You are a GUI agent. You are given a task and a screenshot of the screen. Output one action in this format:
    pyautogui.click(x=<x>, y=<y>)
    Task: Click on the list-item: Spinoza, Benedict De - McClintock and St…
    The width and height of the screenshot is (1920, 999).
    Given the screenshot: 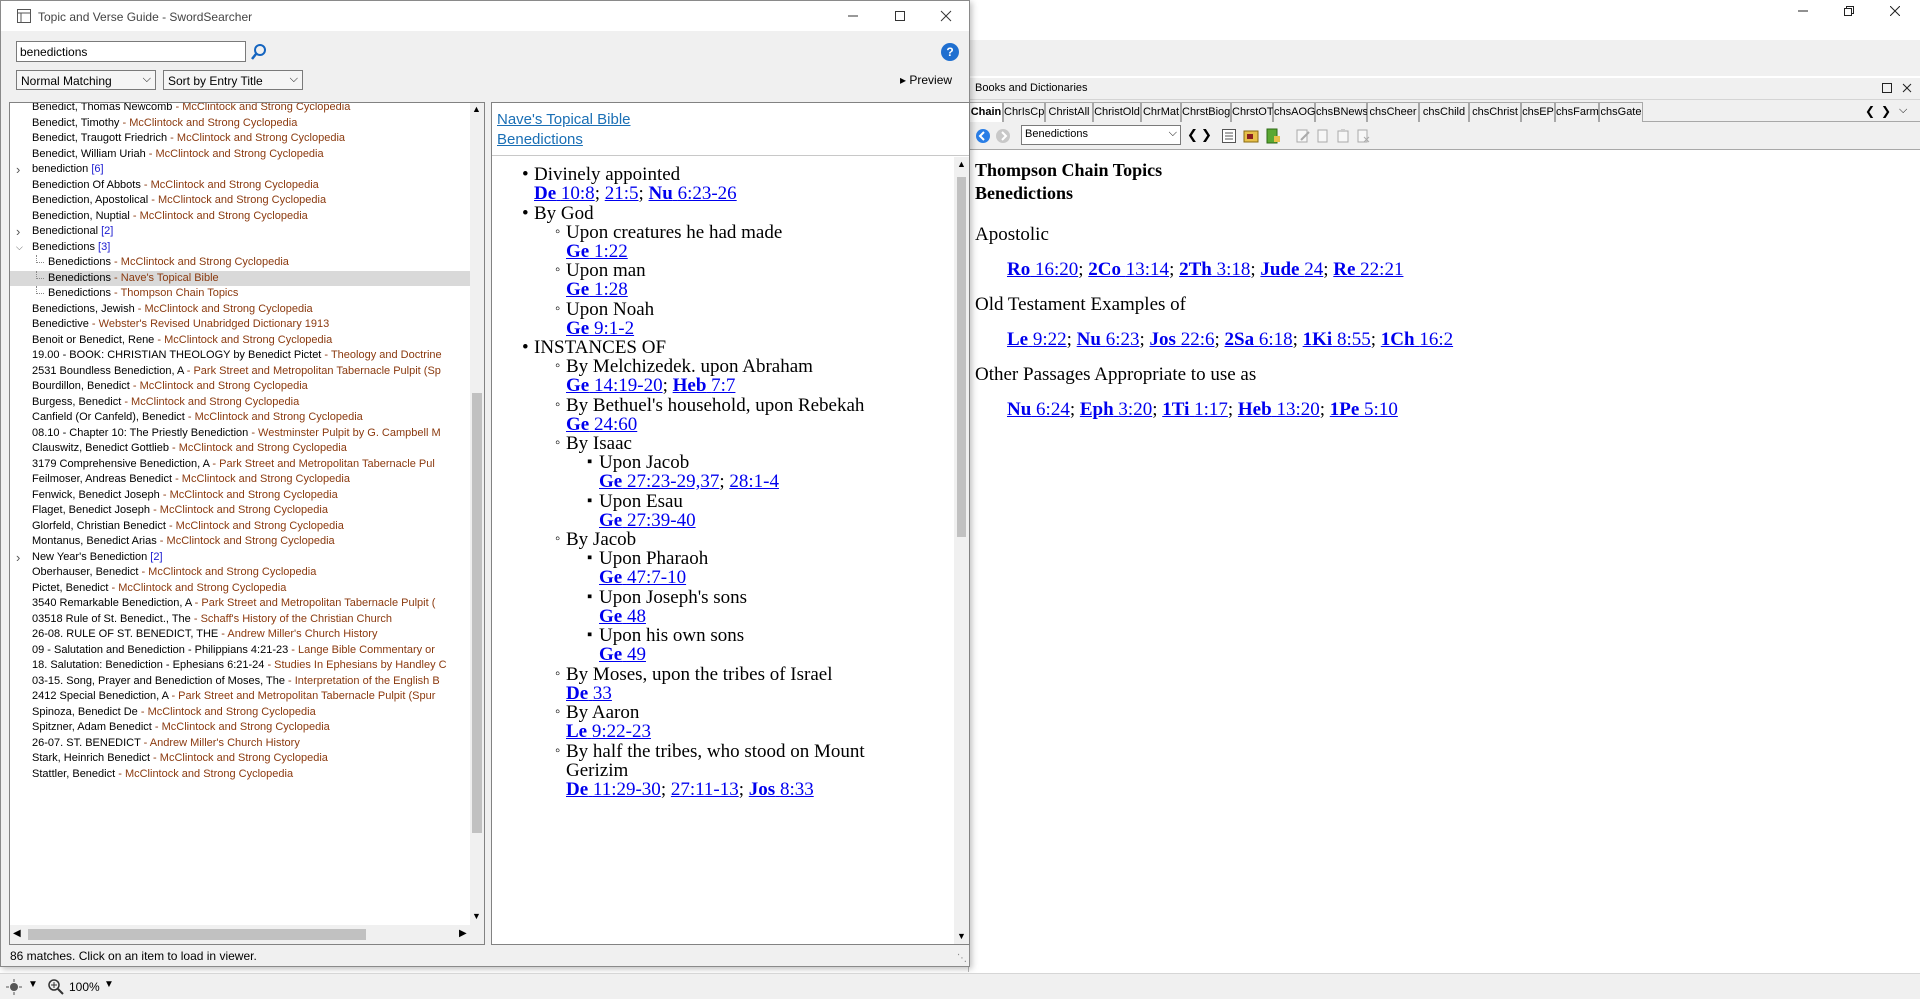 What is the action you would take?
    pyautogui.click(x=240, y=713)
    